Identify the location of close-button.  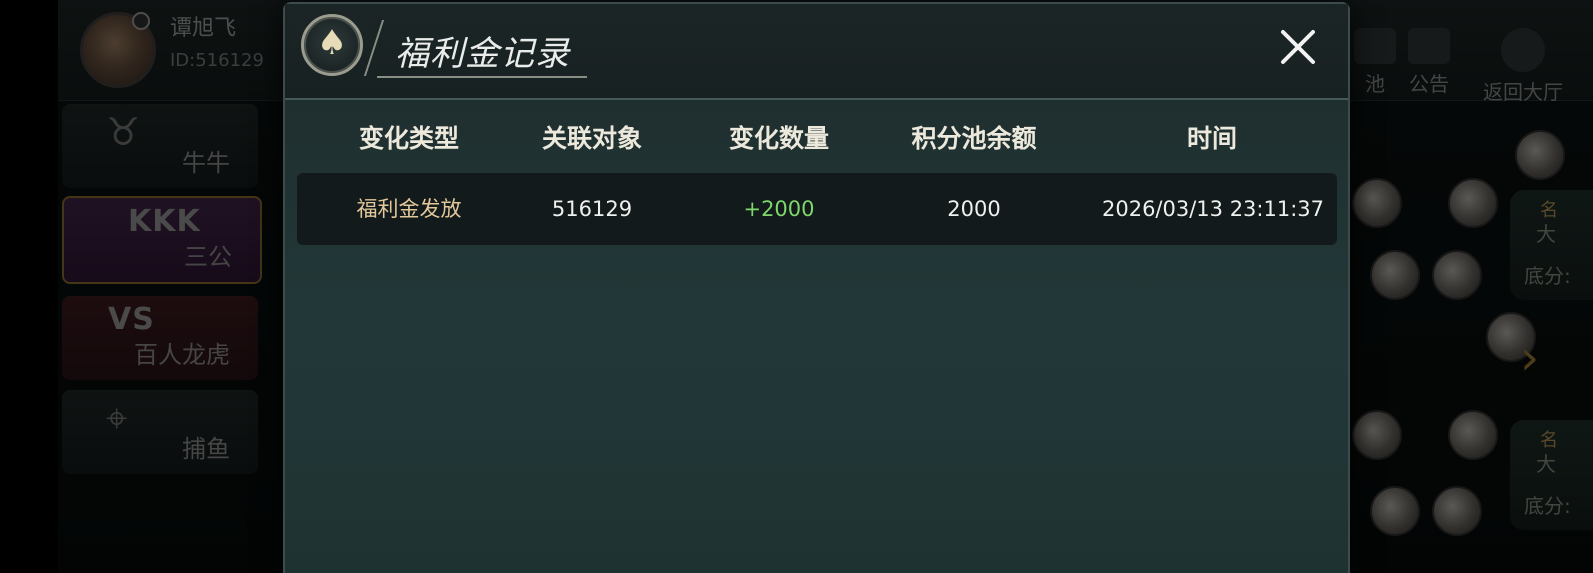
(1298, 47).